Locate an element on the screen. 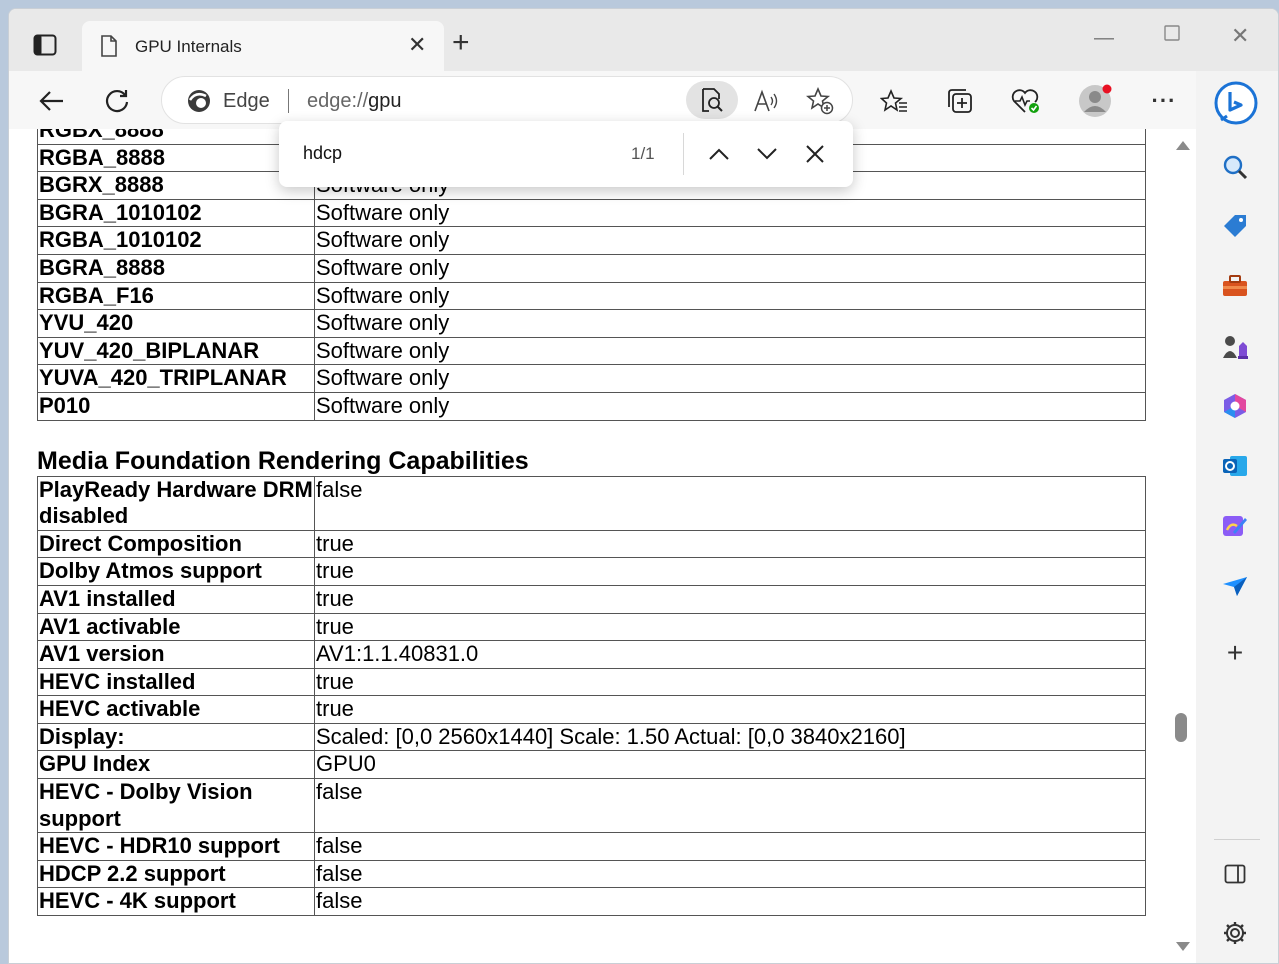 This screenshot has width=1279, height=964. favorites-icon is located at coordinates (894, 101).